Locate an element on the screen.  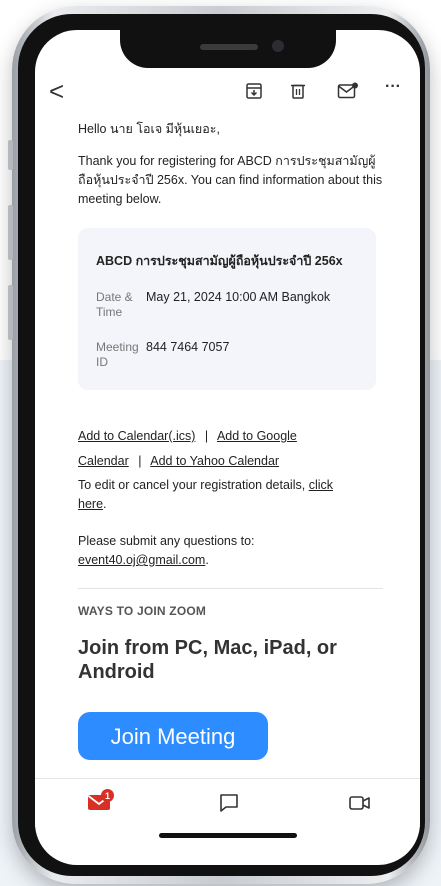
date-time-label: Date & Time is located at coordinates (114, 305).